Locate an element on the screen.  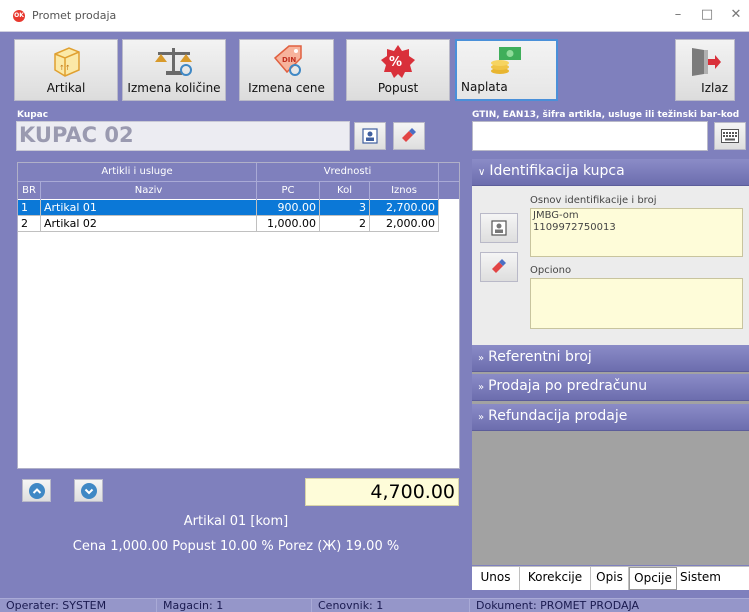
referentni-broj-title: Referentni broj is located at coordinates (540, 357).